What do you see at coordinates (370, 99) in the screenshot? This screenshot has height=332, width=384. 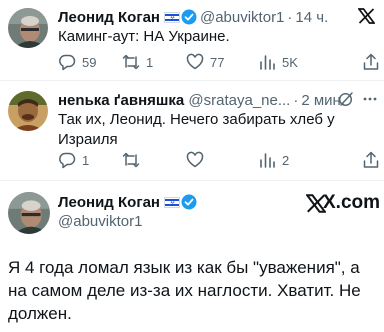 I see `more-icon` at bounding box center [370, 99].